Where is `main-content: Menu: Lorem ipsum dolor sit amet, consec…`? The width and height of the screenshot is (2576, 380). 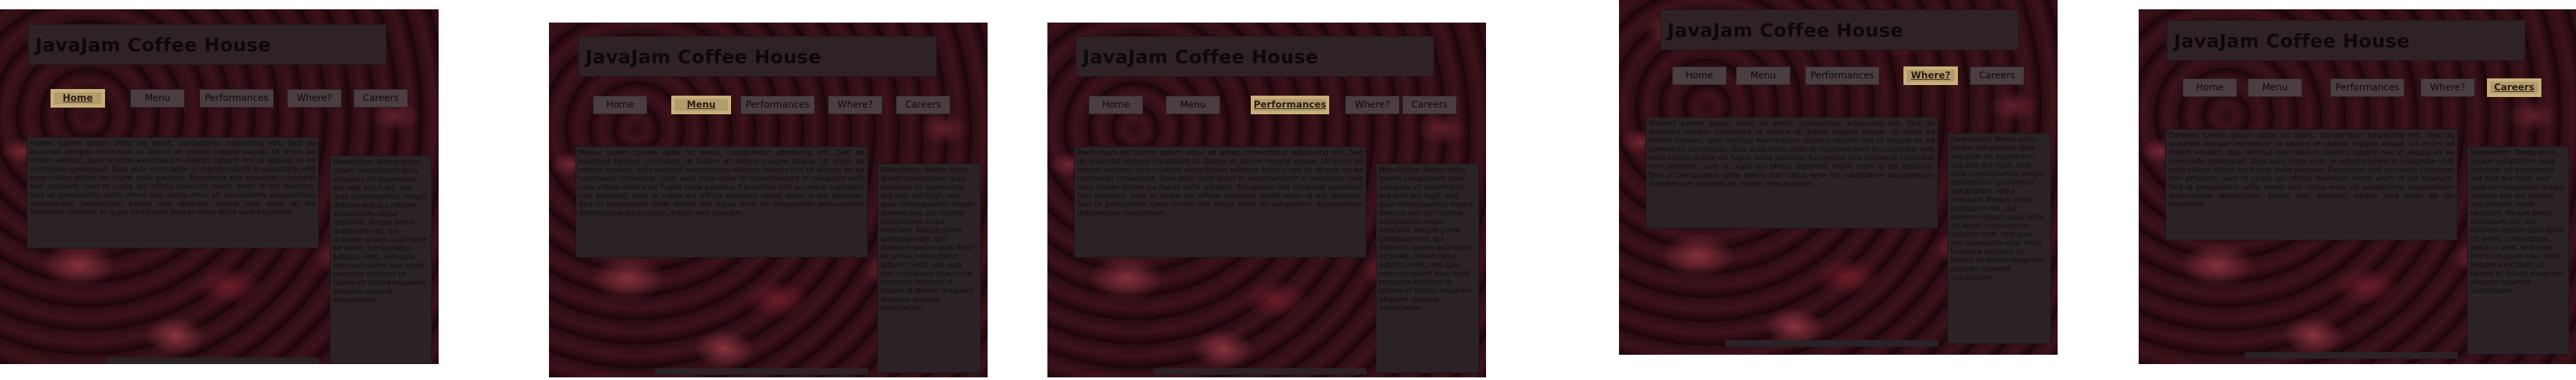
main-content: Menu: Lorem ipsum dolor sit amet, consec… is located at coordinates (722, 202).